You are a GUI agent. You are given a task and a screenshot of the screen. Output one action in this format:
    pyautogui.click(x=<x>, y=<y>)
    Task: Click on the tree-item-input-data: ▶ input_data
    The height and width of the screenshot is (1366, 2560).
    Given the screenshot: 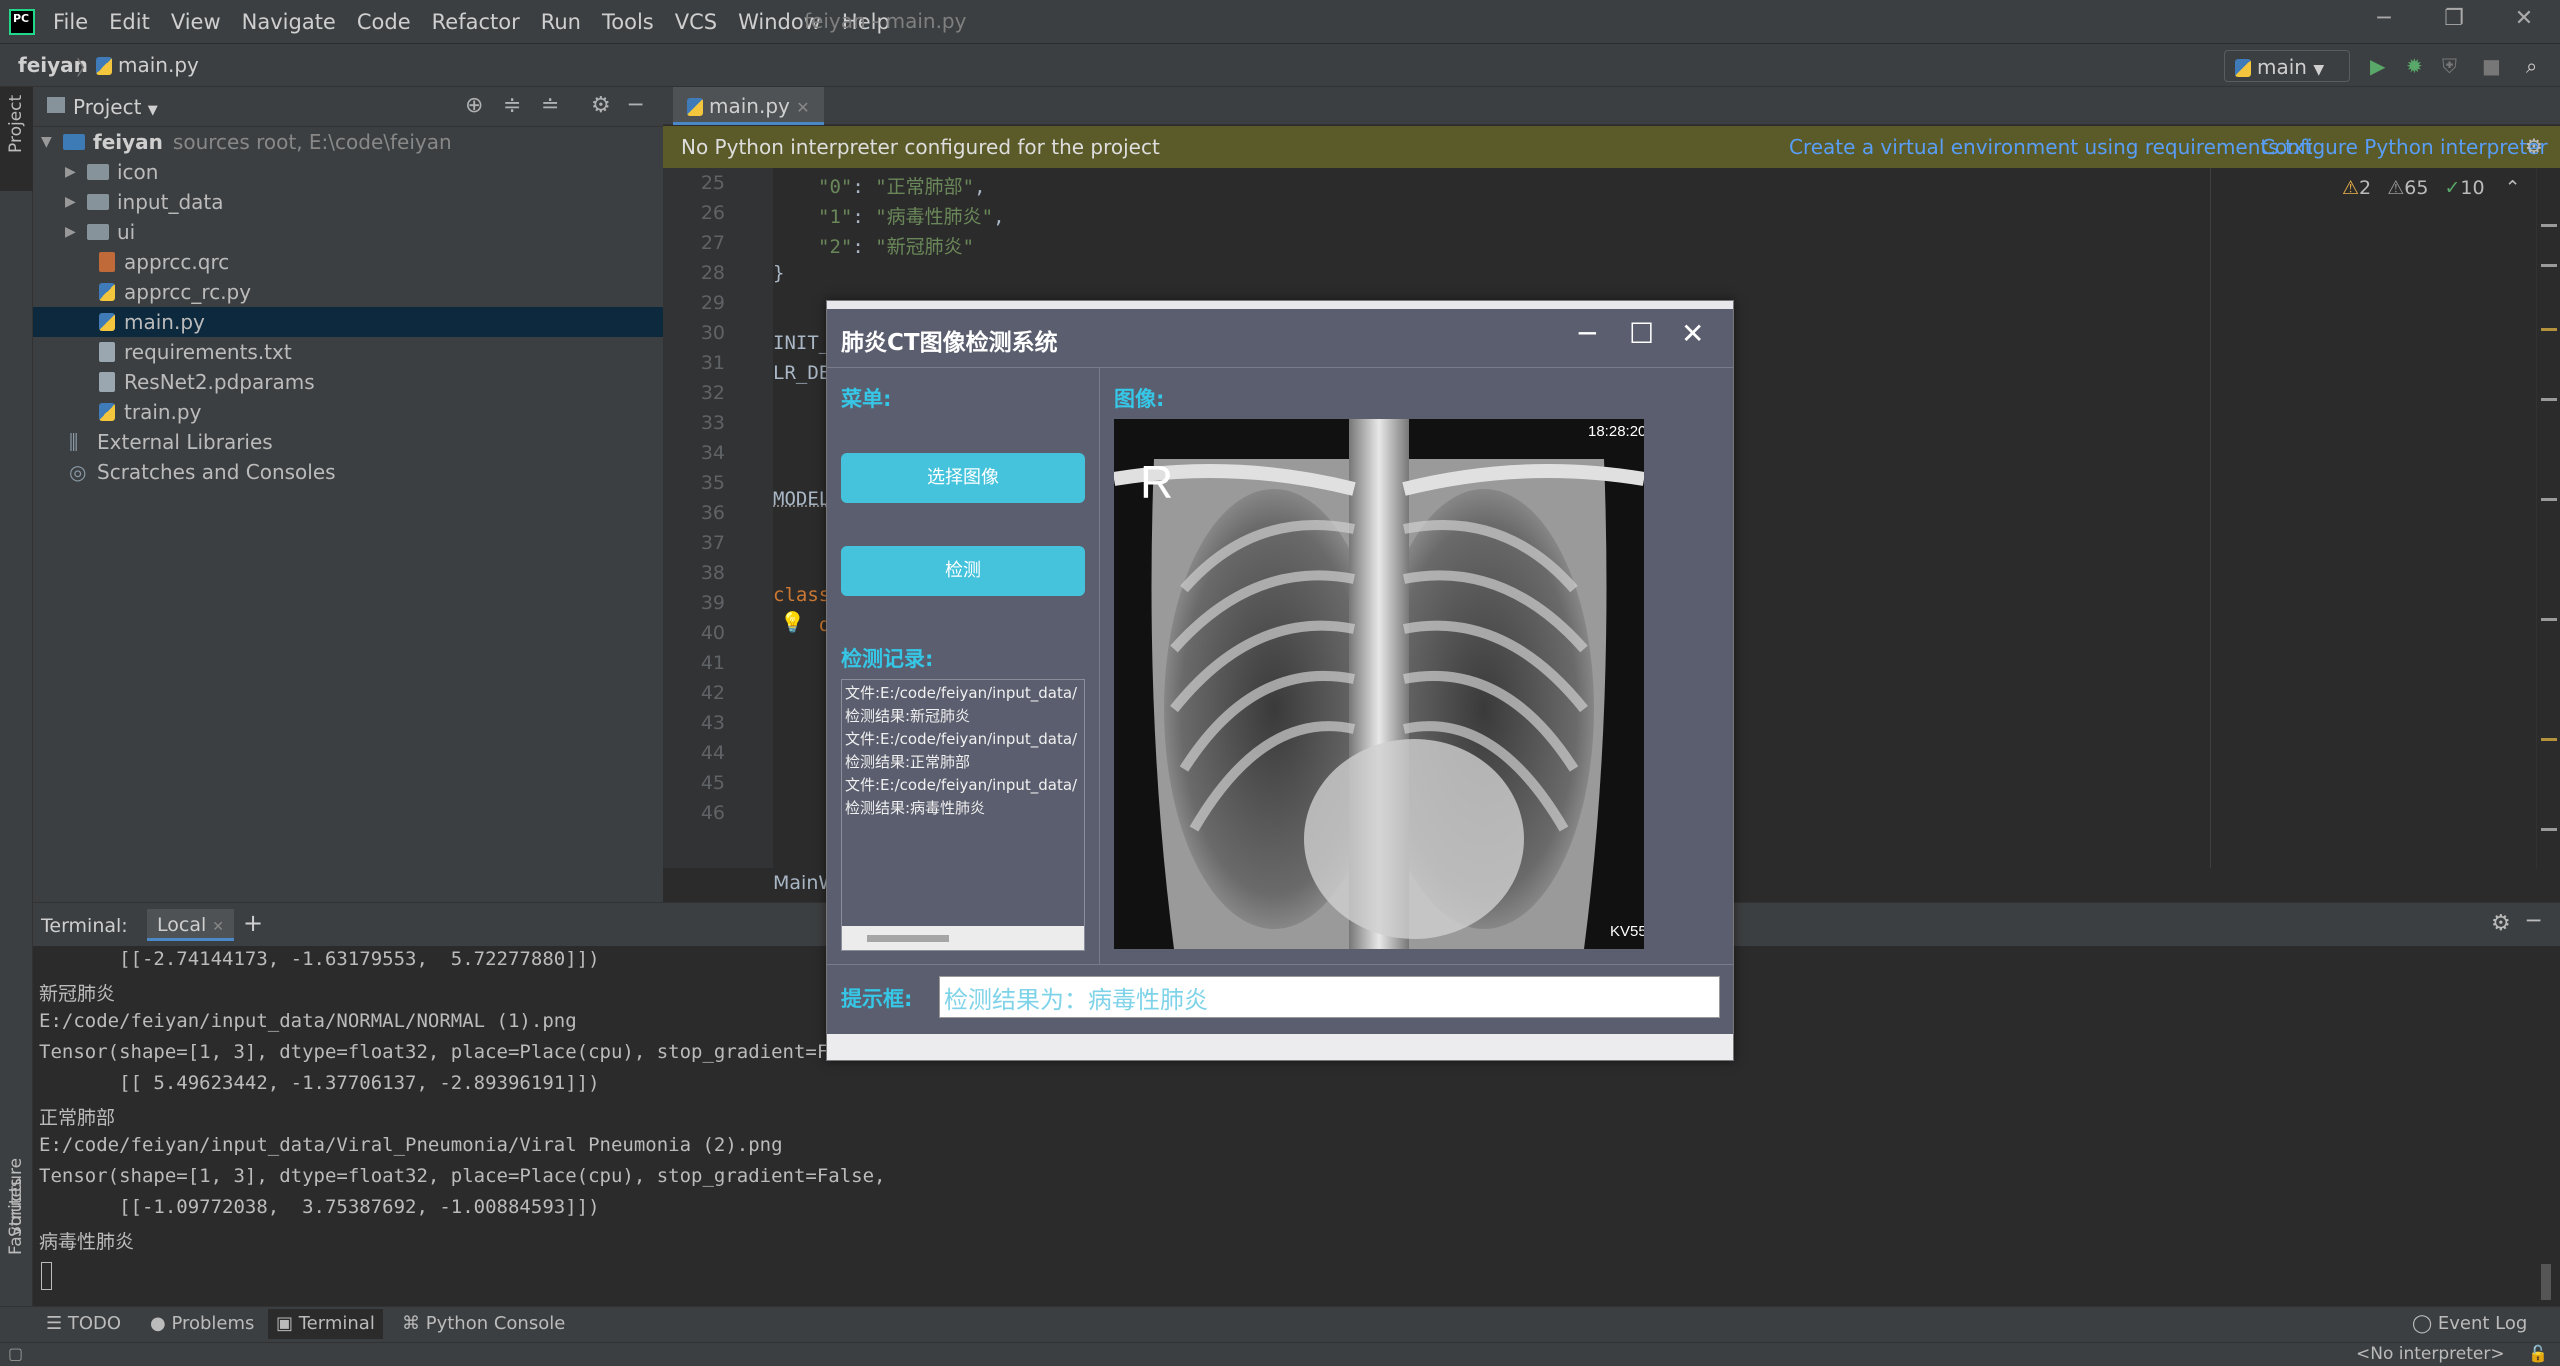 What is the action you would take?
    pyautogui.click(x=348, y=202)
    